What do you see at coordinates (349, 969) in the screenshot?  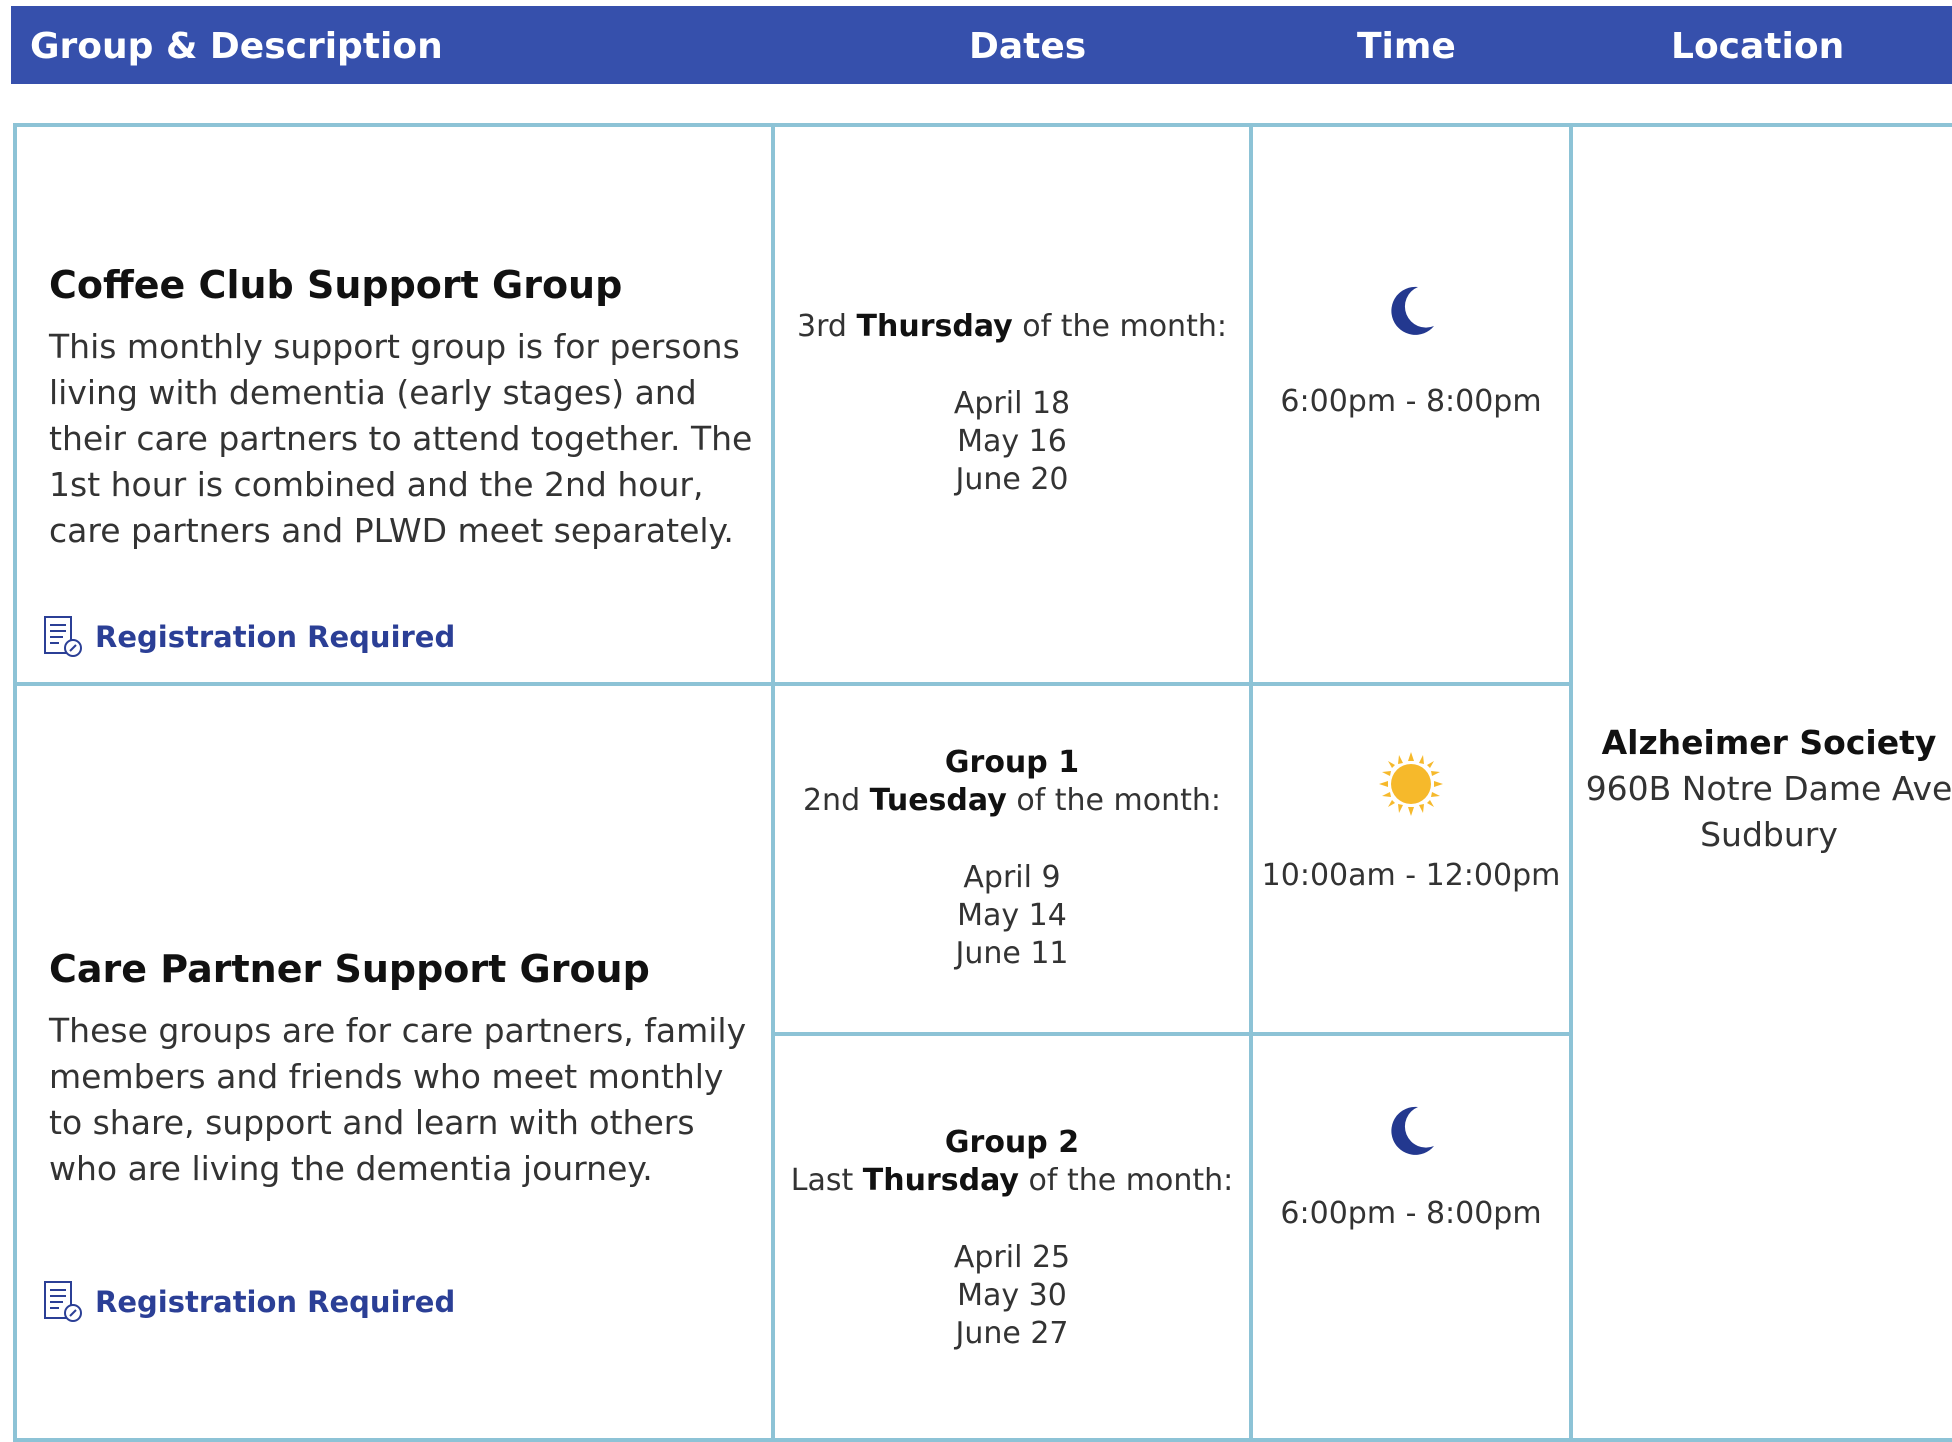 I see `group-title: Care Partner Support Group` at bounding box center [349, 969].